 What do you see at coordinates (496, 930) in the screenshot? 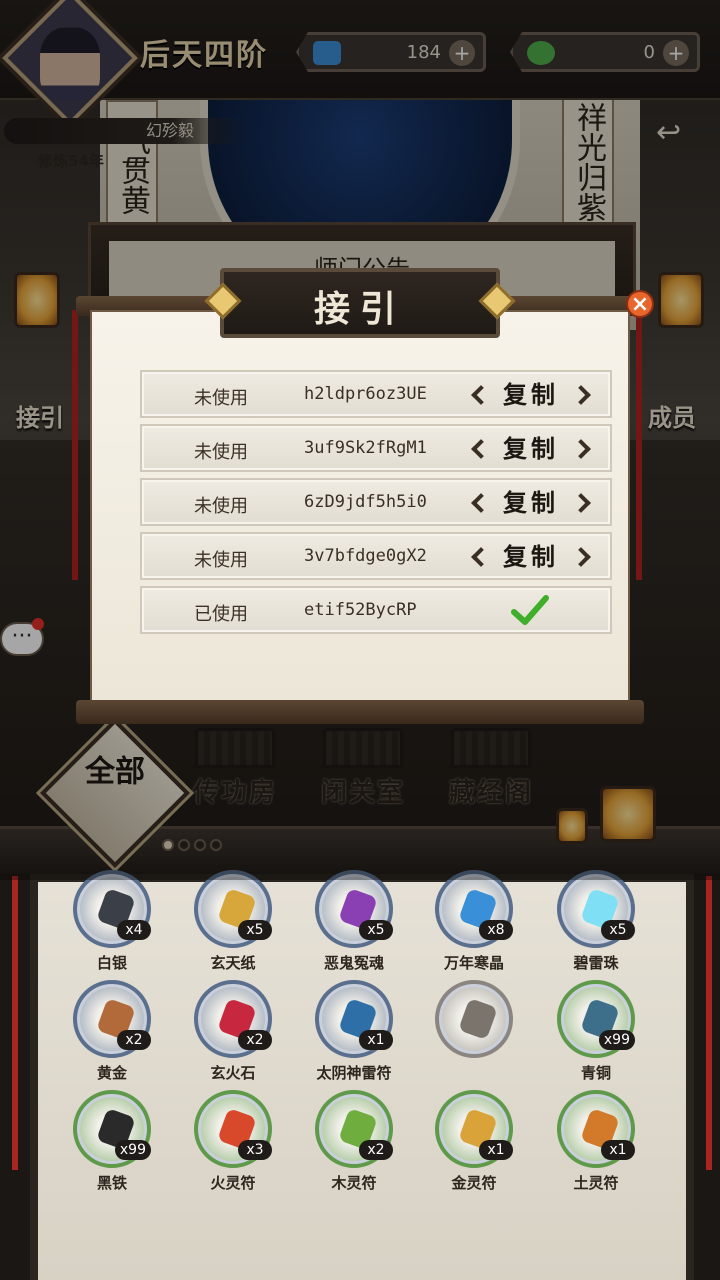
I see `item-quantity: x8` at bounding box center [496, 930].